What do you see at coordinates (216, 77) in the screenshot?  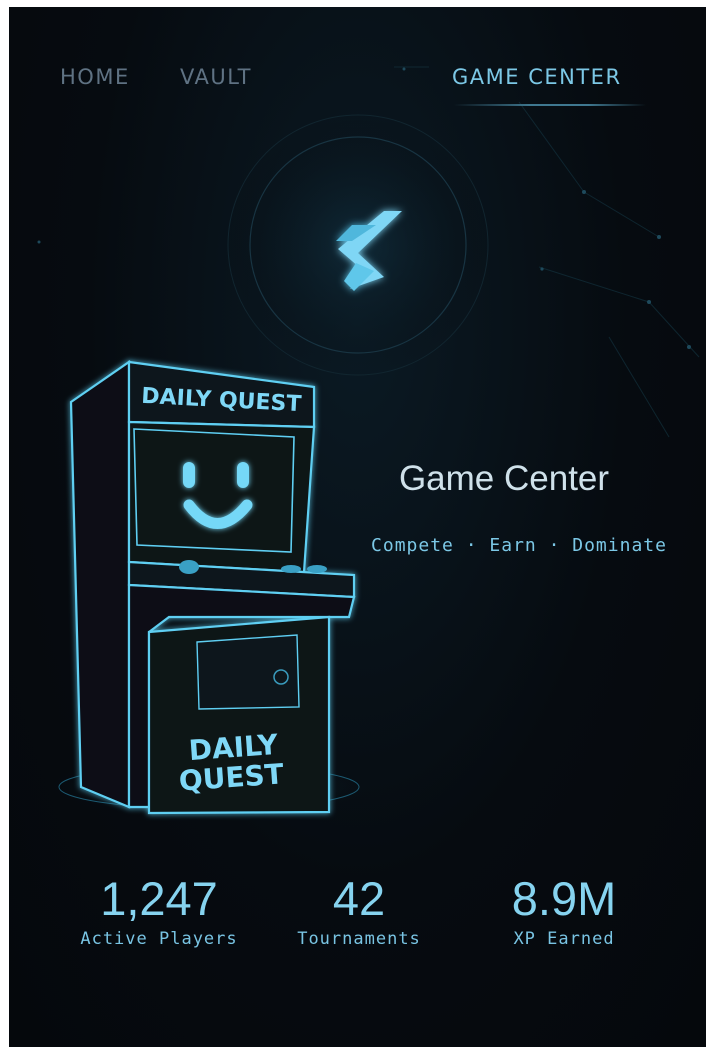 I see `nav-vault-link: VAULT` at bounding box center [216, 77].